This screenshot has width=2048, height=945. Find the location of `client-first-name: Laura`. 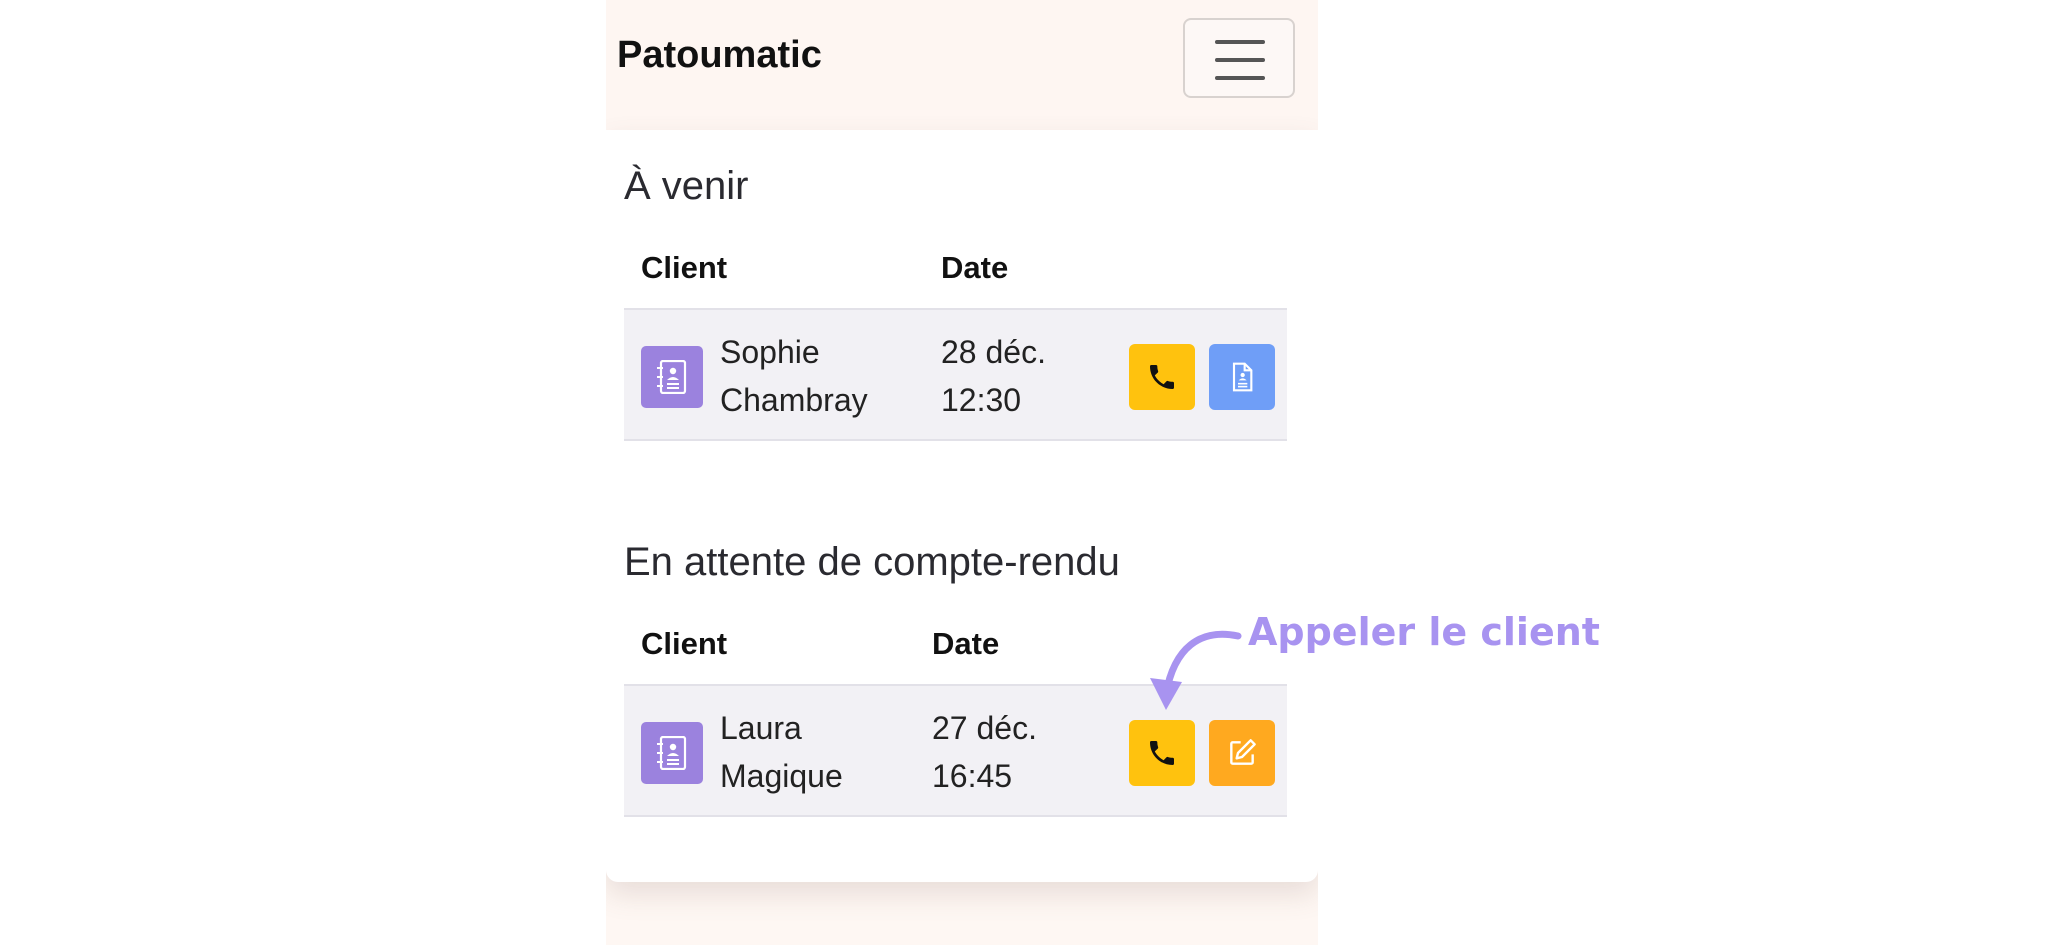

client-first-name: Laura is located at coordinates (761, 728).